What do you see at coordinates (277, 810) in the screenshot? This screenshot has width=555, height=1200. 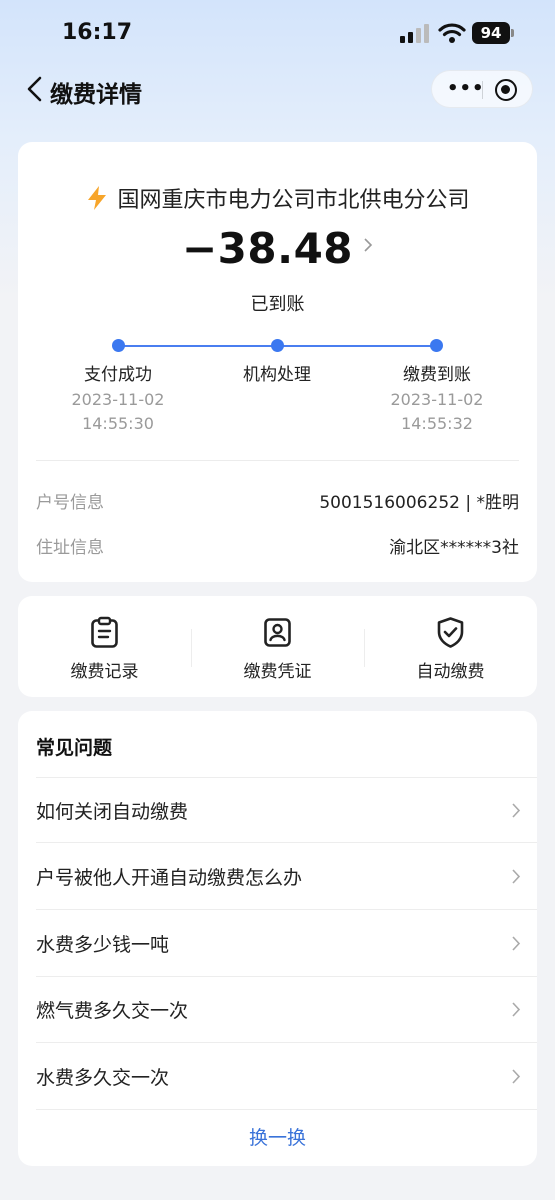 I see `faq-item: 如何关闭自动缴费` at bounding box center [277, 810].